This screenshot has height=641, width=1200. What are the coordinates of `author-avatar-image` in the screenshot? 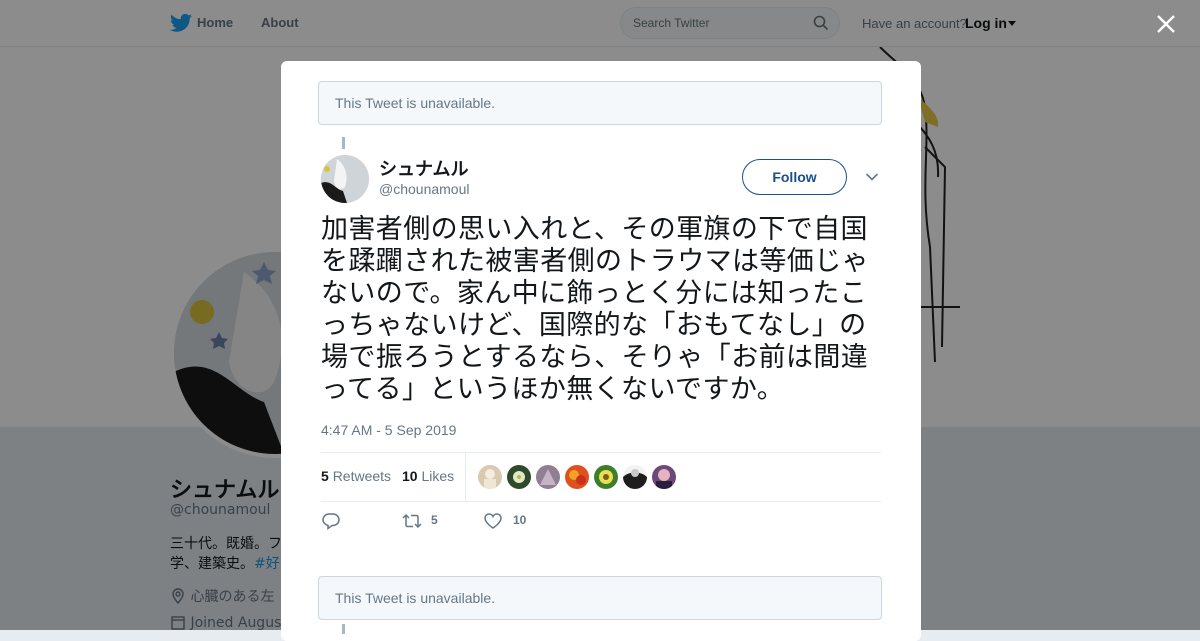 It's located at (345, 179).